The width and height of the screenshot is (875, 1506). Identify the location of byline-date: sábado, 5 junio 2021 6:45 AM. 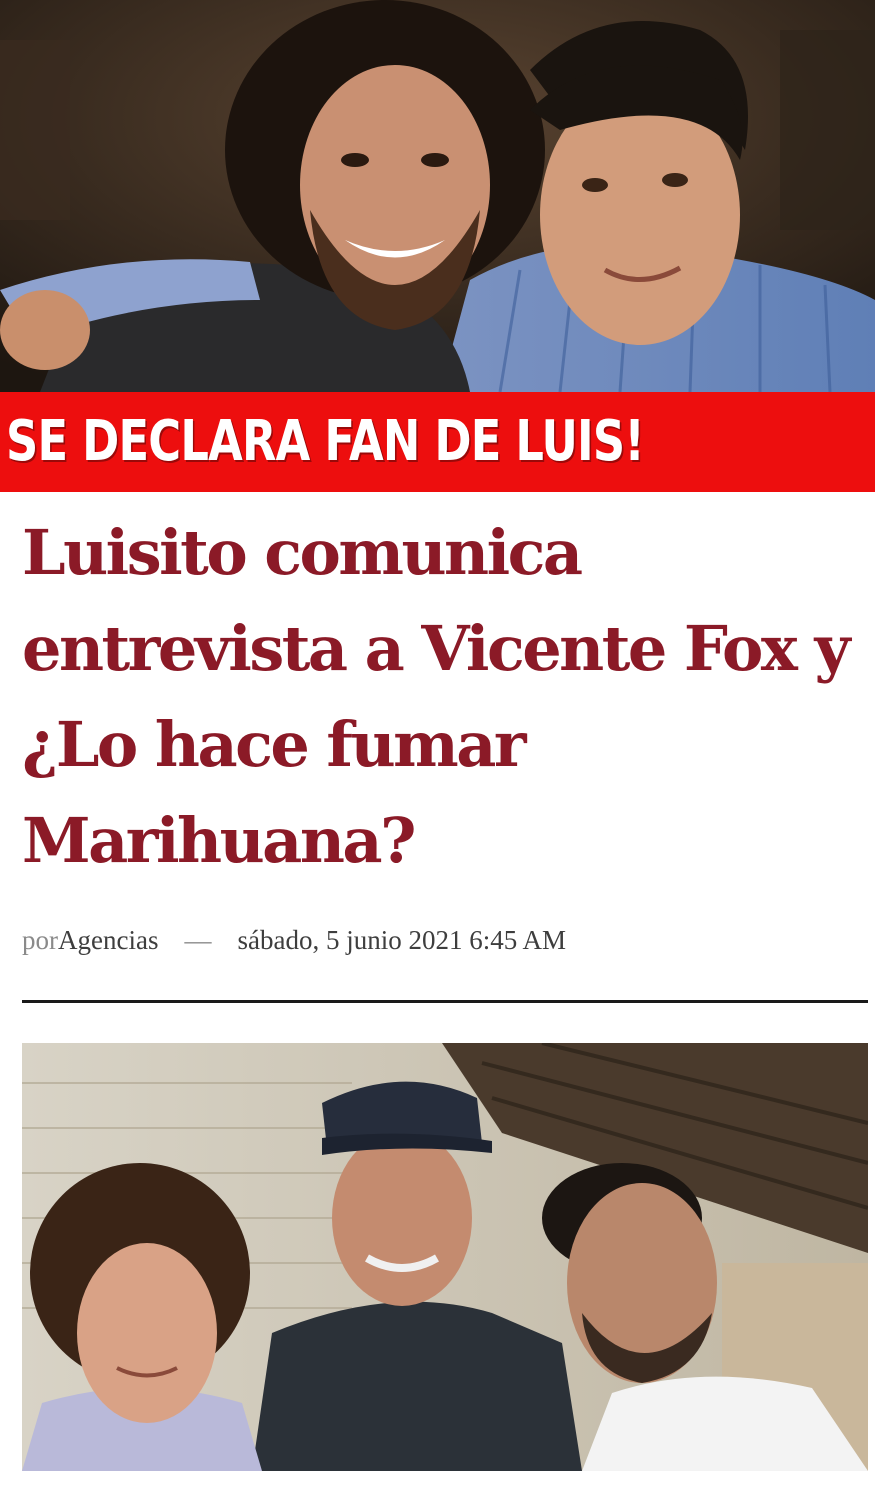
(401, 940).